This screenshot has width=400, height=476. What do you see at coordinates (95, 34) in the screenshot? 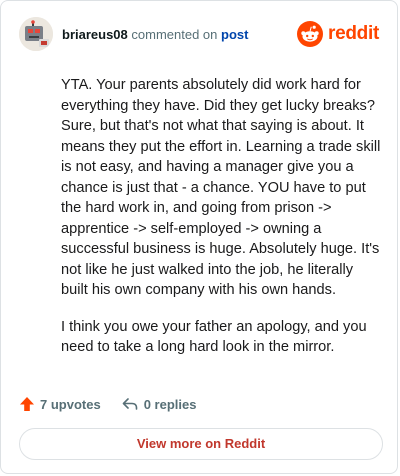
I see `username-link: briareus08` at bounding box center [95, 34].